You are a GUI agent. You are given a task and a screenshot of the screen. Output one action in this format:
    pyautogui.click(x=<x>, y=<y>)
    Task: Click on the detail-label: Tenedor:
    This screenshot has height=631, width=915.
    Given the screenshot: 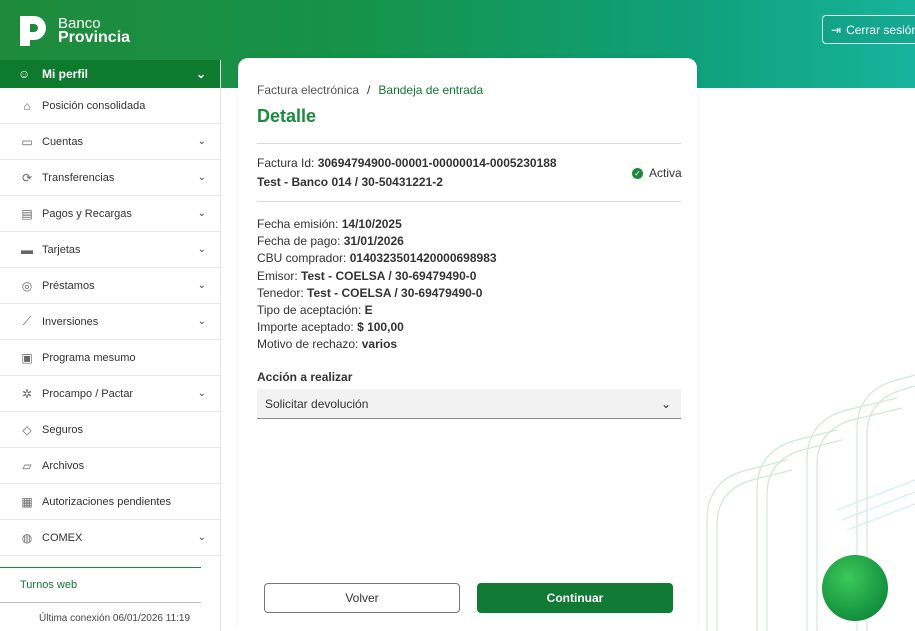 What is the action you would take?
    pyautogui.click(x=280, y=292)
    